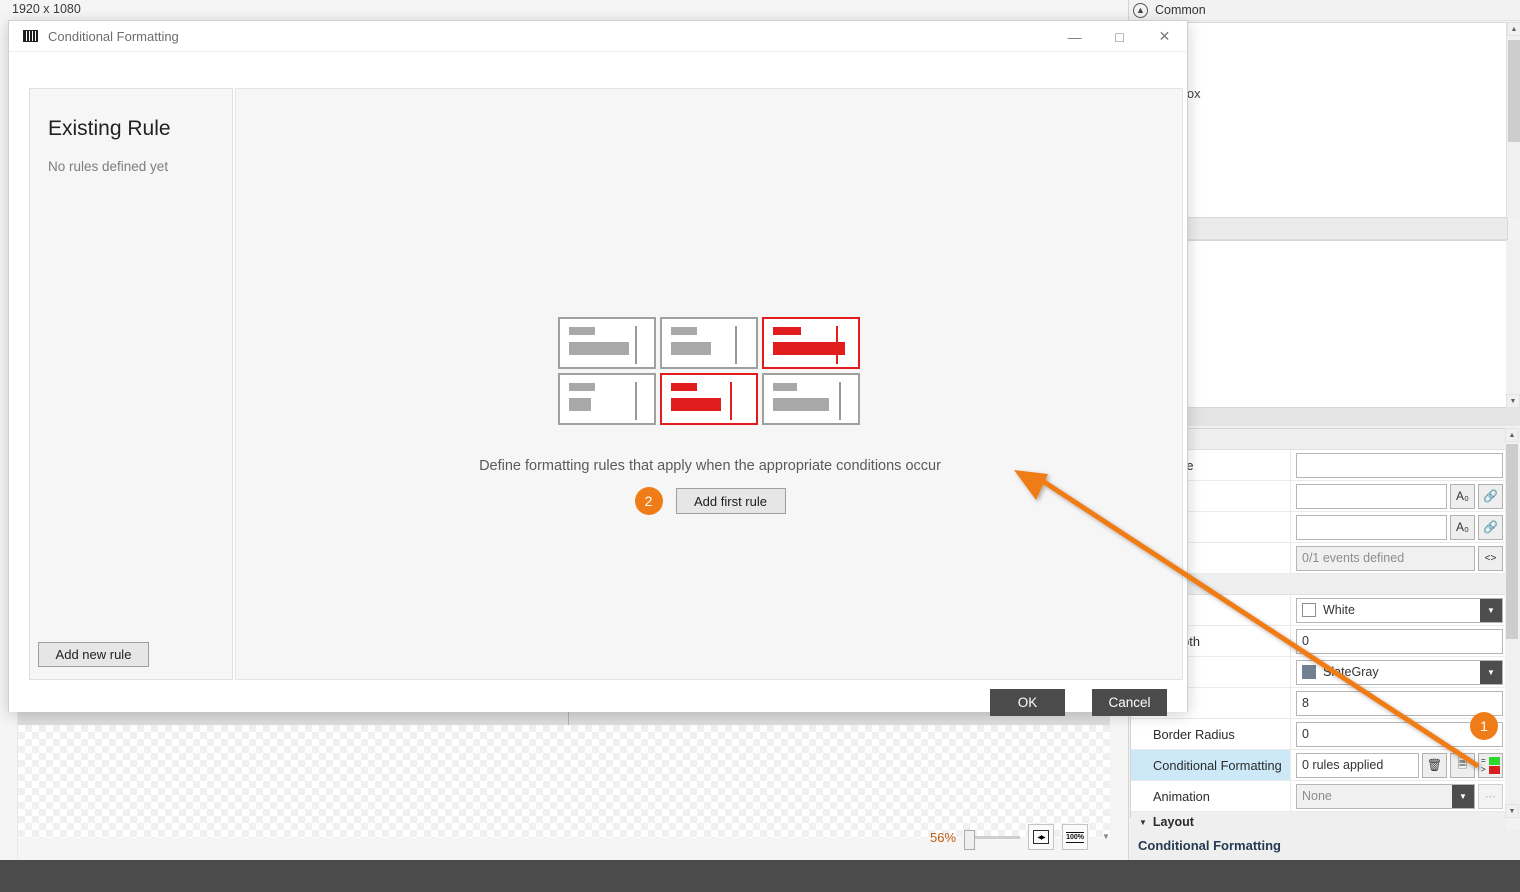 The width and height of the screenshot is (1520, 892). What do you see at coordinates (992, 840) in the screenshot?
I see `zoom-slider` at bounding box center [992, 840].